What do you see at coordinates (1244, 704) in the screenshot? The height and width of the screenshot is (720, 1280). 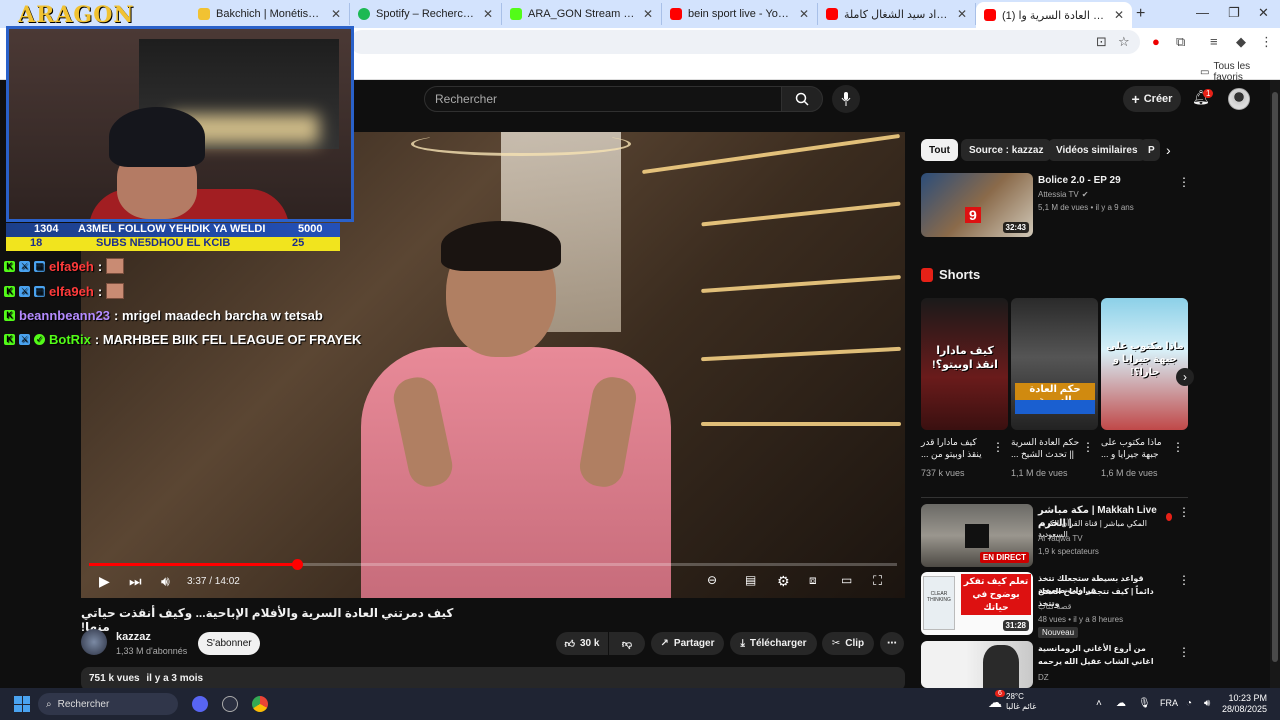 I see `system-clock: 10:23 PM 28/08/2025` at bounding box center [1244, 704].